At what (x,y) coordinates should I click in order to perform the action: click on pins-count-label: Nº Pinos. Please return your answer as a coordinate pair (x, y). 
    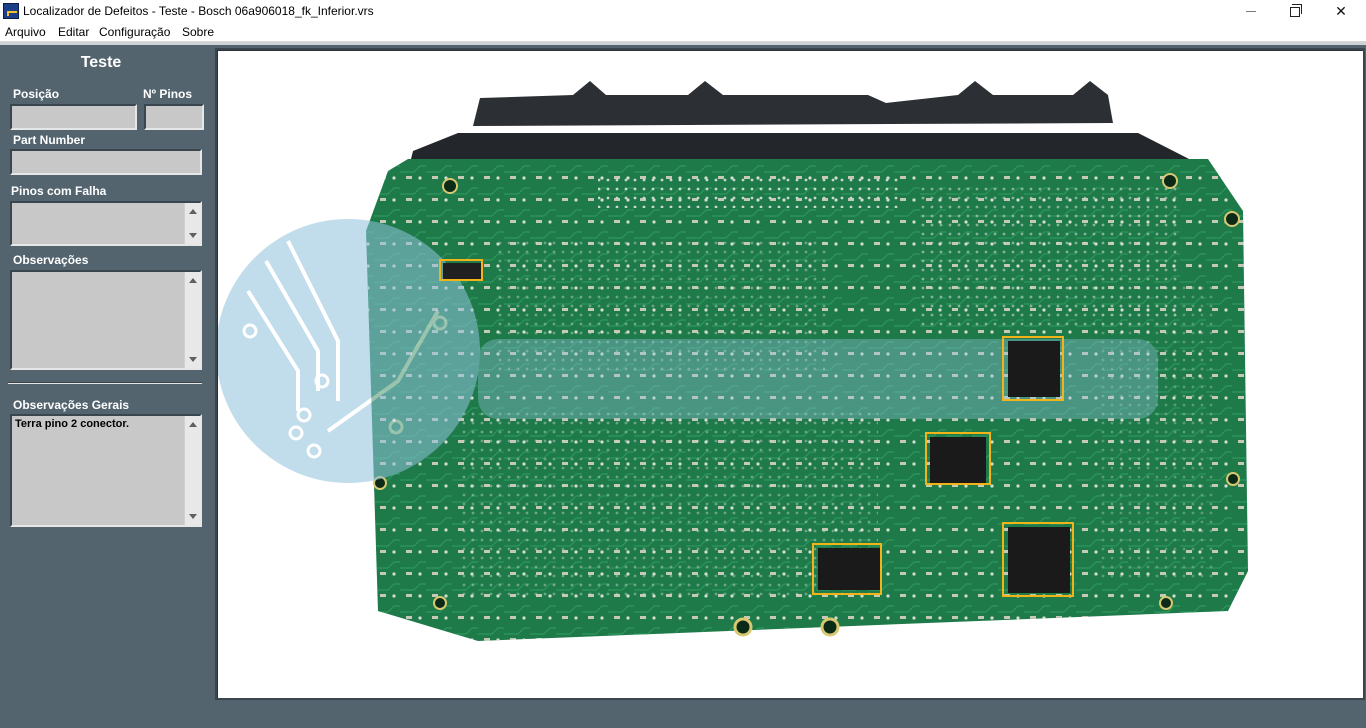
    Looking at the image, I should click on (168, 94).